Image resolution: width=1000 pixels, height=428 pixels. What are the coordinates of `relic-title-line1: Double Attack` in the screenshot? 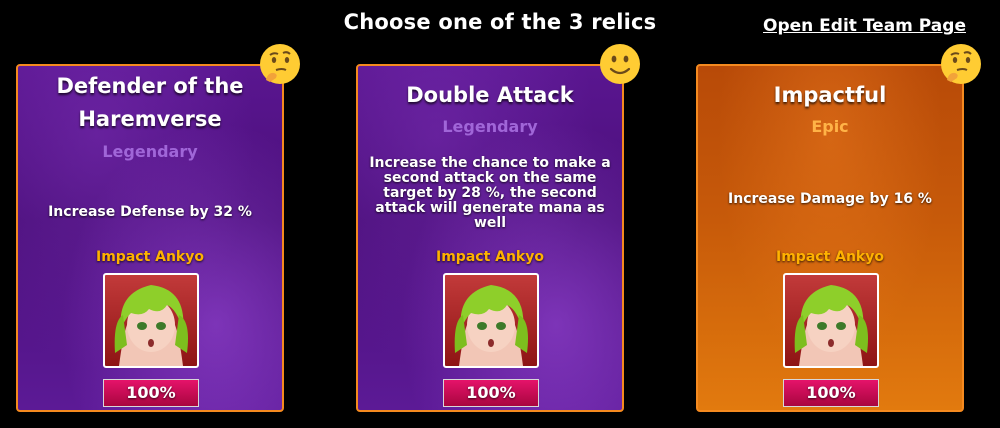 It's located at (490, 95).